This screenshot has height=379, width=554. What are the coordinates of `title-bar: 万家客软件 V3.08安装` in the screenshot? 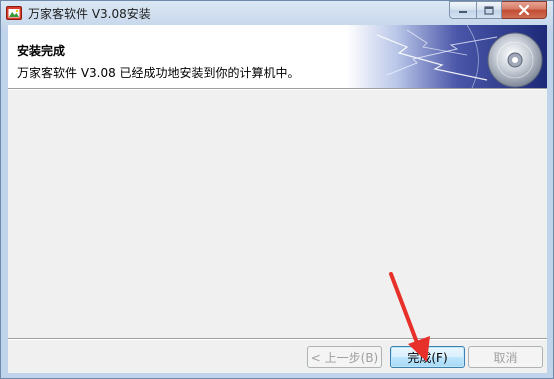 It's located at (277, 13).